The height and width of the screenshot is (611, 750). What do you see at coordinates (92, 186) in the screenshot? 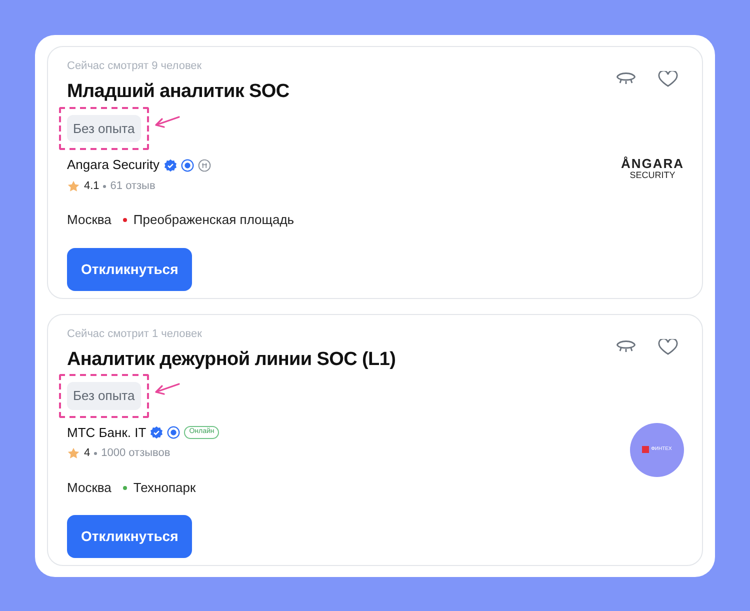
I see `rating-value: 4.1` at bounding box center [92, 186].